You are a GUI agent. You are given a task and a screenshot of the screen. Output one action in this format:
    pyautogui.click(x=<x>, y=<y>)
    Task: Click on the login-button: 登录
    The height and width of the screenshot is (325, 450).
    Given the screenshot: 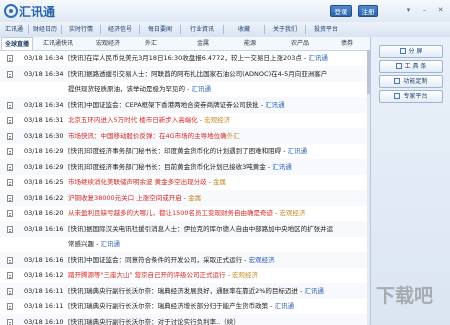 What is the action you would take?
    pyautogui.click(x=341, y=11)
    